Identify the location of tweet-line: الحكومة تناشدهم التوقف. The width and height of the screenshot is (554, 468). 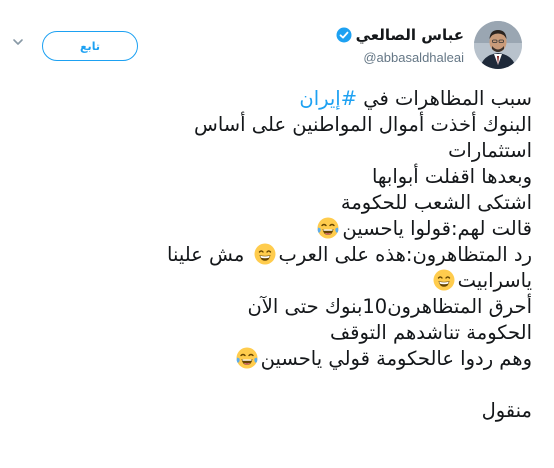
(276, 333).